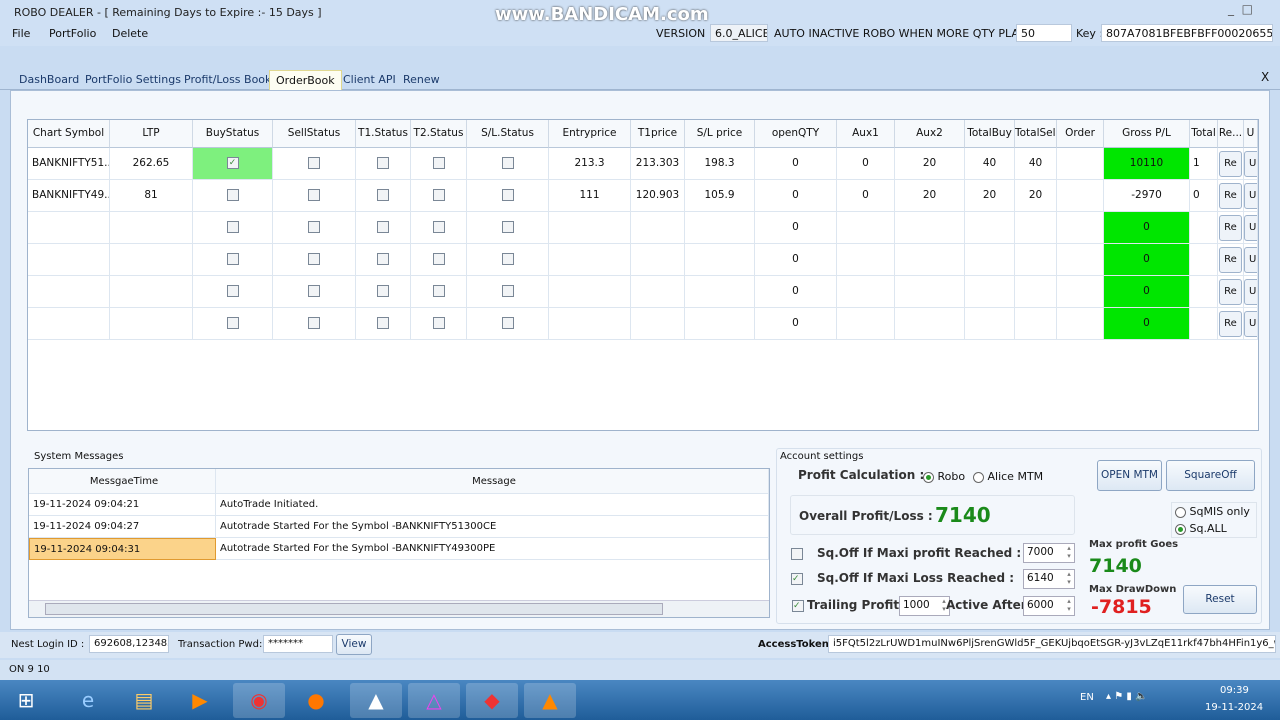 Image resolution: width=1280 pixels, height=720 pixels. I want to click on column-header-entry: Entryprice, so click(590, 134).